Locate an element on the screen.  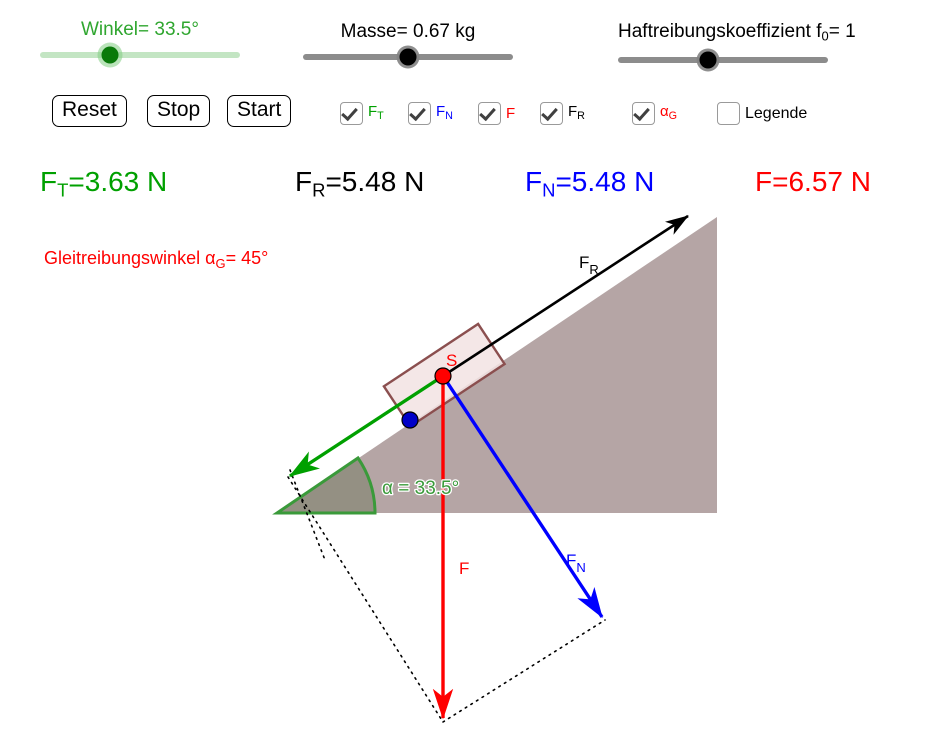
note-suffix: = 45° is located at coordinates (247, 258).